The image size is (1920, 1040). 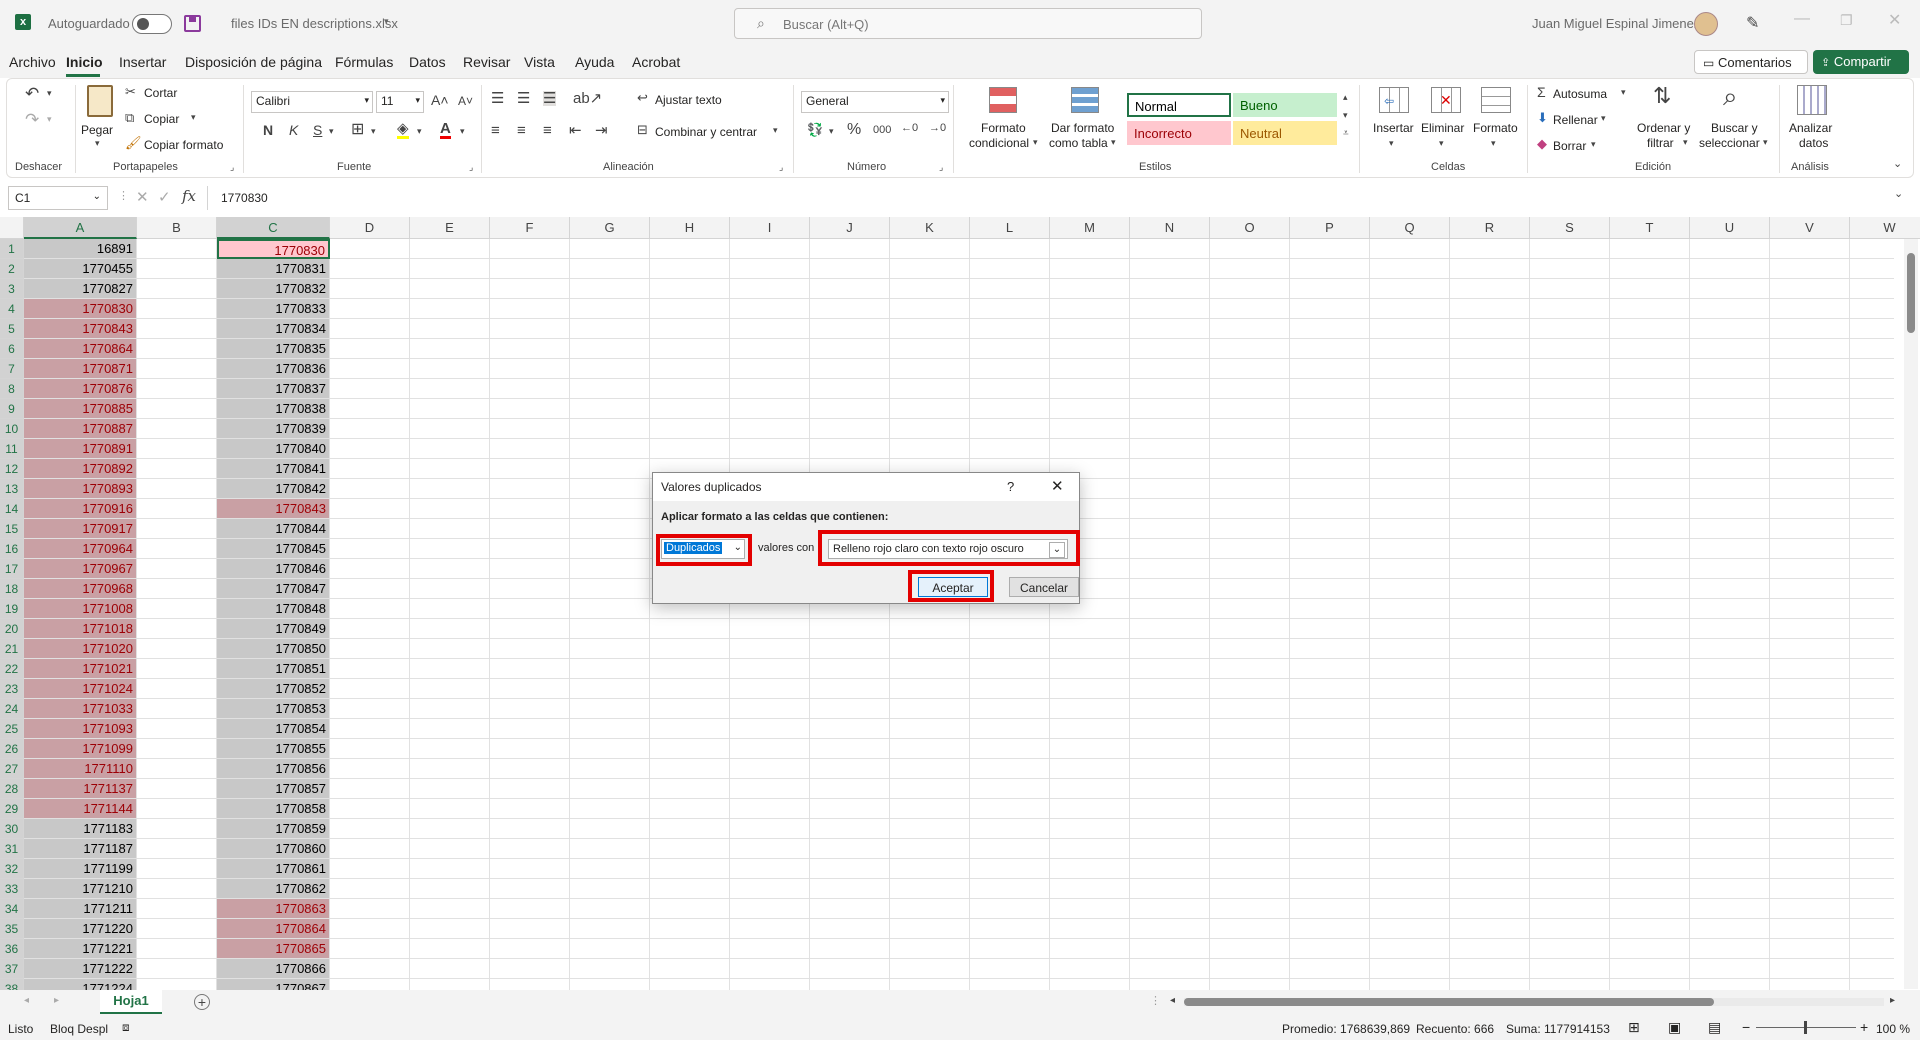 What do you see at coordinates (80, 689) in the screenshot?
I see `cell-a: 1771024` at bounding box center [80, 689].